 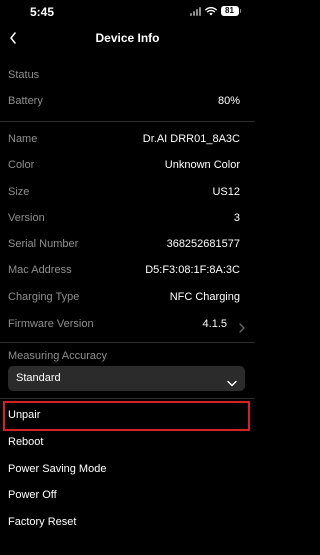 What do you see at coordinates (214, 324) in the screenshot?
I see `detail-value: 4.1.5` at bounding box center [214, 324].